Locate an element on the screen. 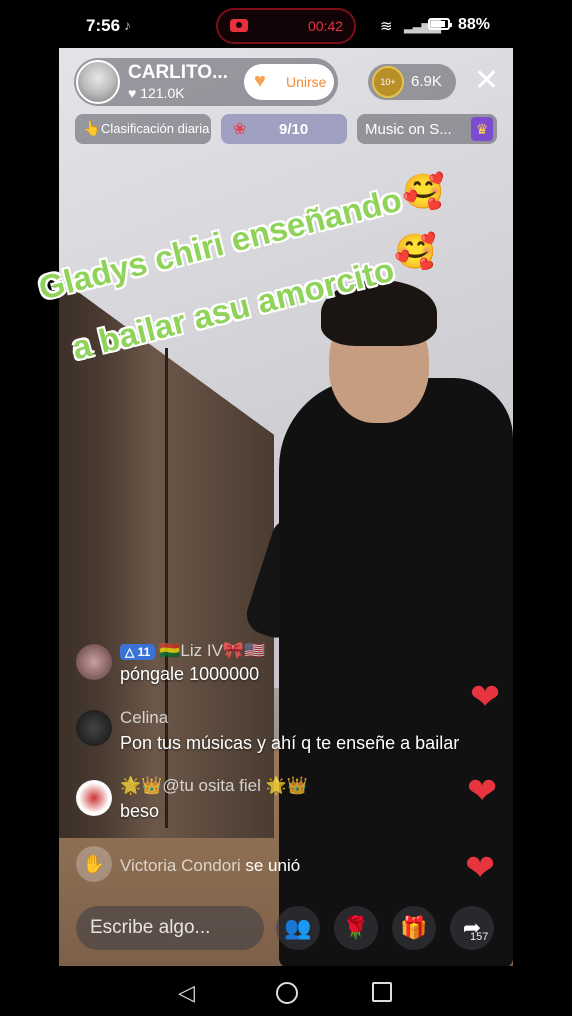 This screenshot has height=1016, width=572. rose-gift-icon: 🌹 is located at coordinates (356, 928).